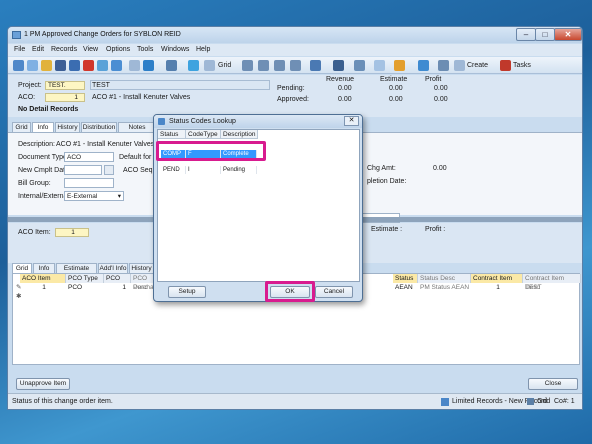 This screenshot has height=444, width=592. Describe the element at coordinates (145, 49) in the screenshot. I see `menu-tools: Tools` at that location.